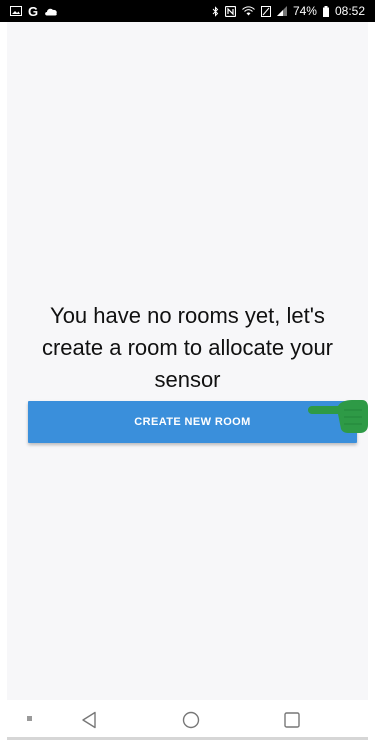  What do you see at coordinates (215, 11) in the screenshot?
I see `bluetooth-icon` at bounding box center [215, 11].